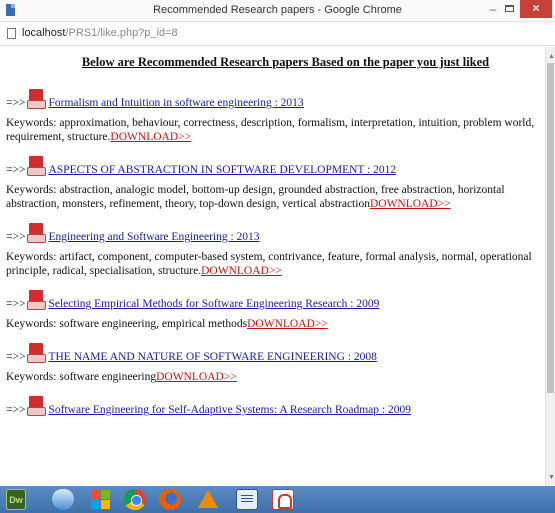 Image resolution: width=555 pixels, height=513 pixels. Describe the element at coordinates (81, 377) in the screenshot. I see `keywords-text: Keywords: software engineering` at that location.